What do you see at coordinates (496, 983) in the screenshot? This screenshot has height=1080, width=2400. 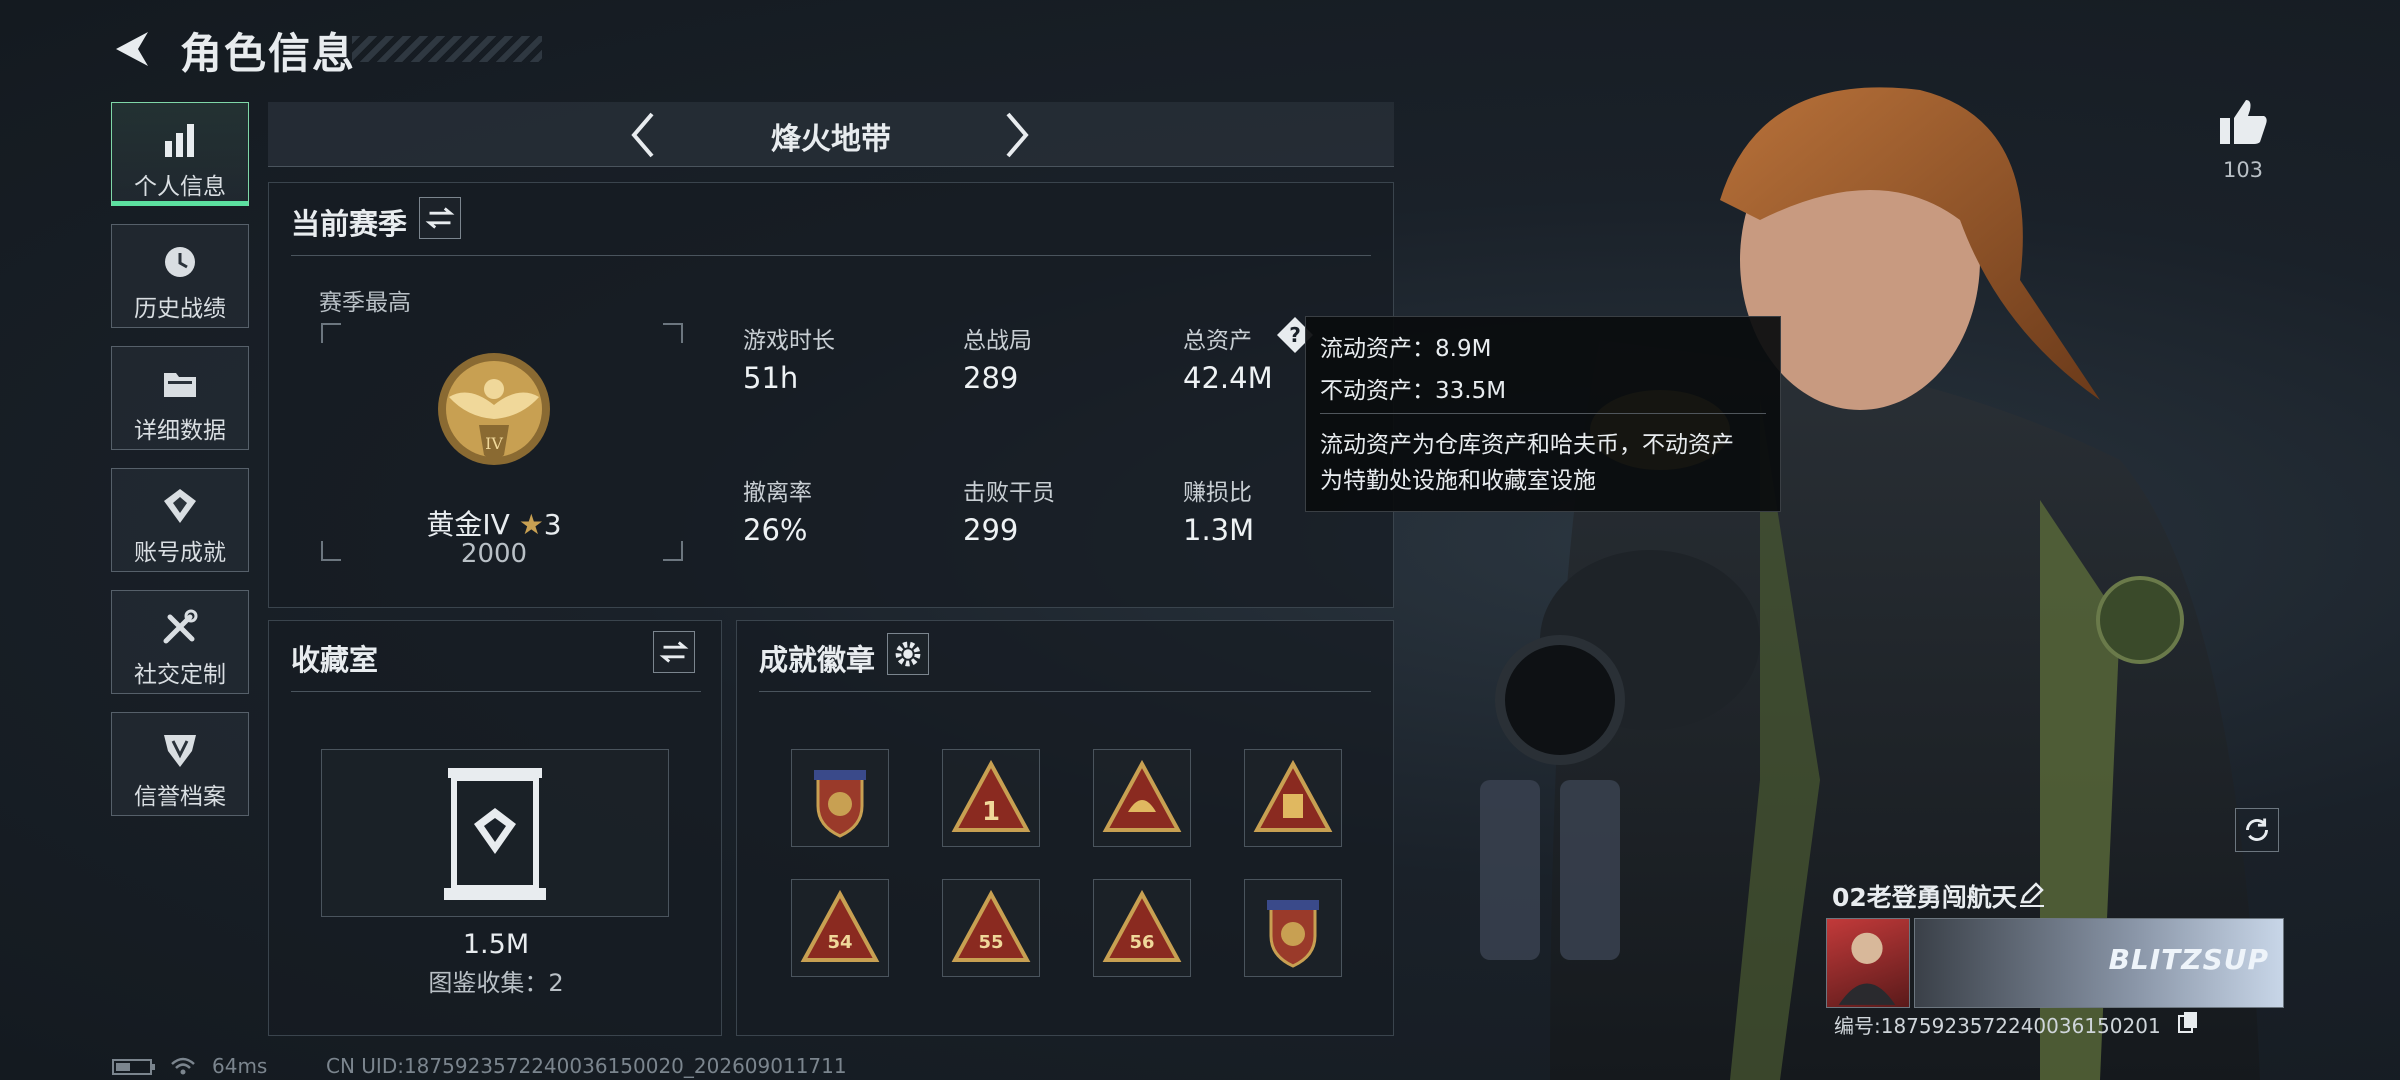 I see `collection-count: 图鉴收集：2` at bounding box center [496, 983].